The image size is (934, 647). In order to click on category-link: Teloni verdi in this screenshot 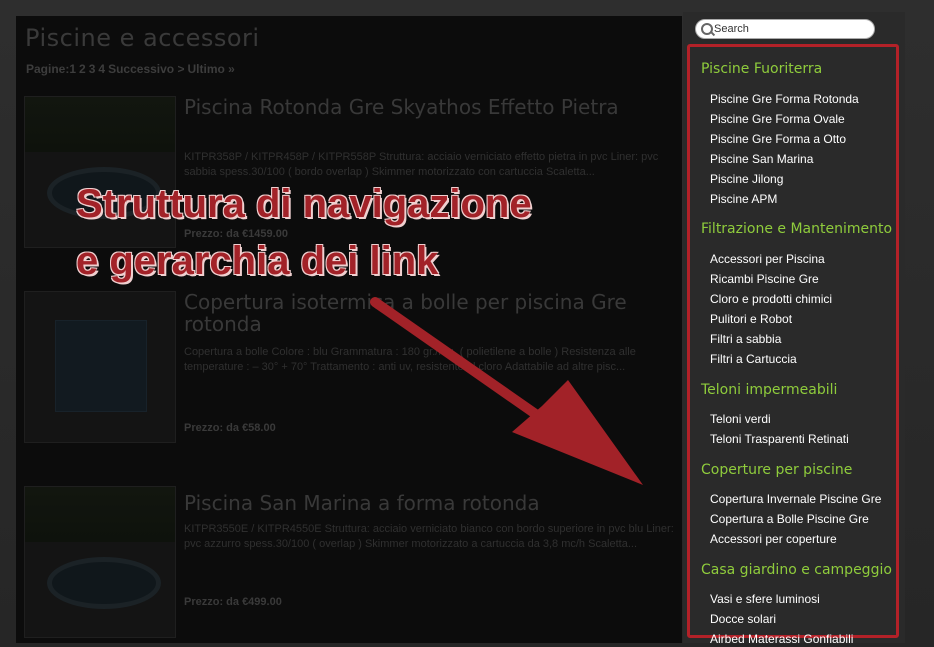, I will do `click(740, 419)`.